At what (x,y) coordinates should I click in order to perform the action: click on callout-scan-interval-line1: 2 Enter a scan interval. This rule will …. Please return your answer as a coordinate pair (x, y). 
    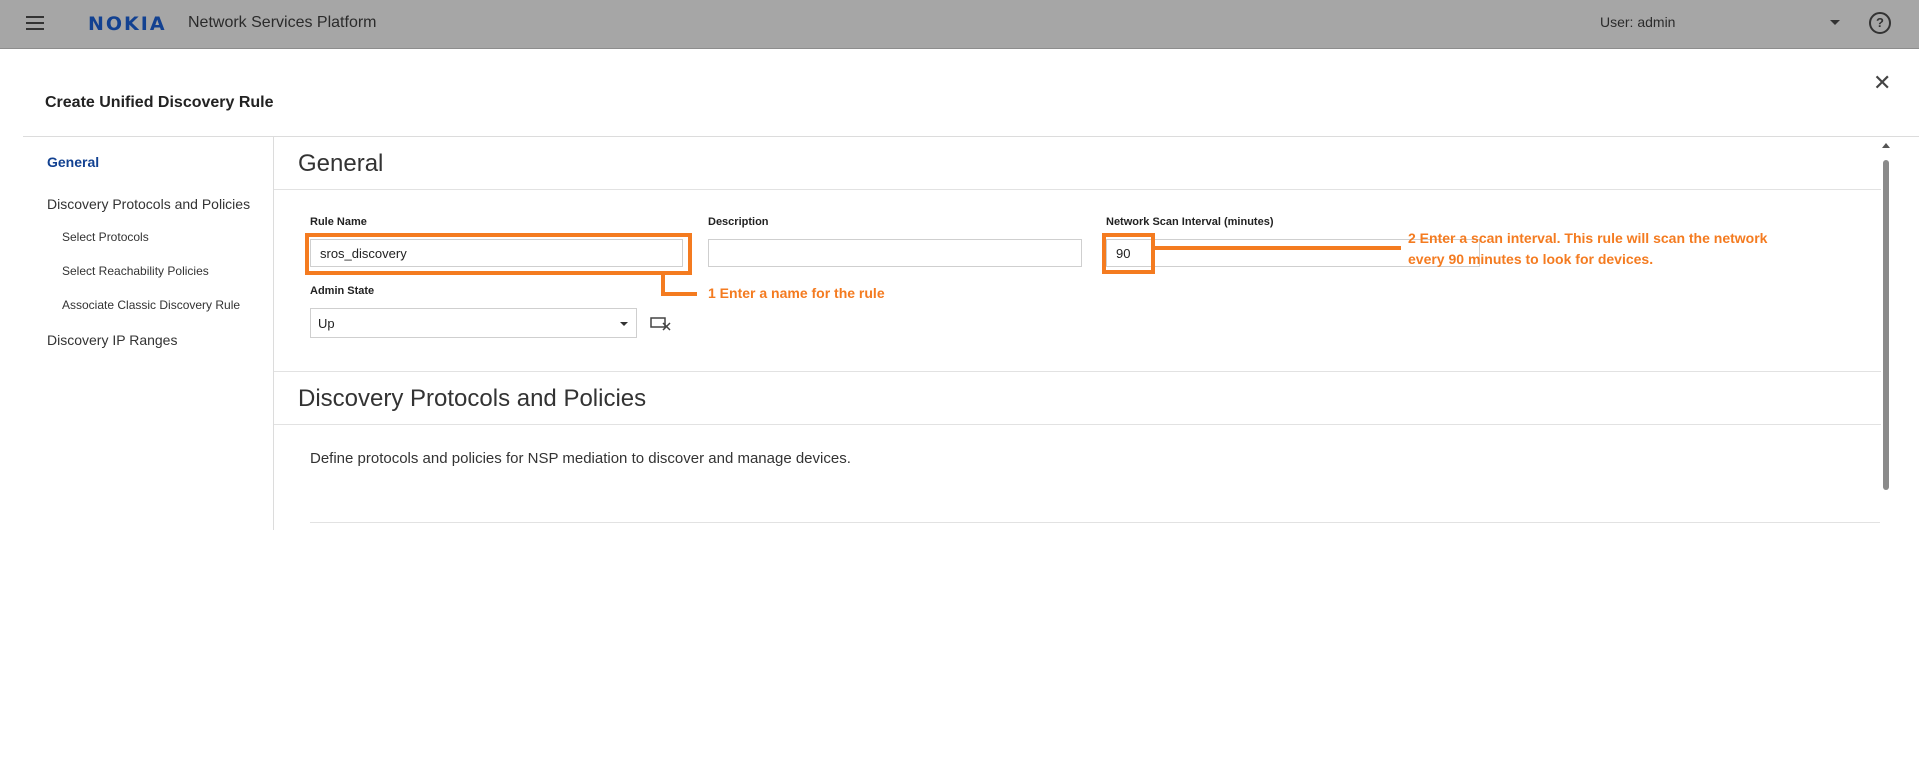
    Looking at the image, I should click on (1588, 238).